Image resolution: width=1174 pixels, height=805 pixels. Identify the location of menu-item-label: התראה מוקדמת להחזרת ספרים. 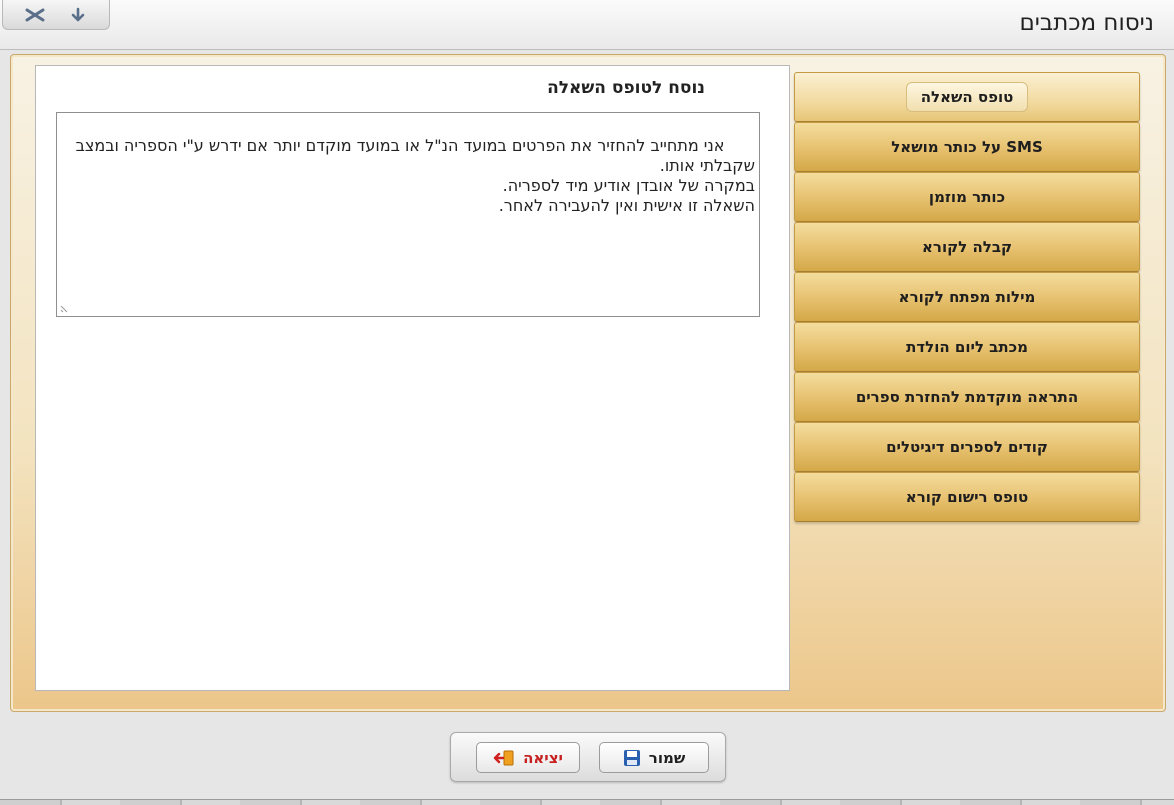
(967, 397).